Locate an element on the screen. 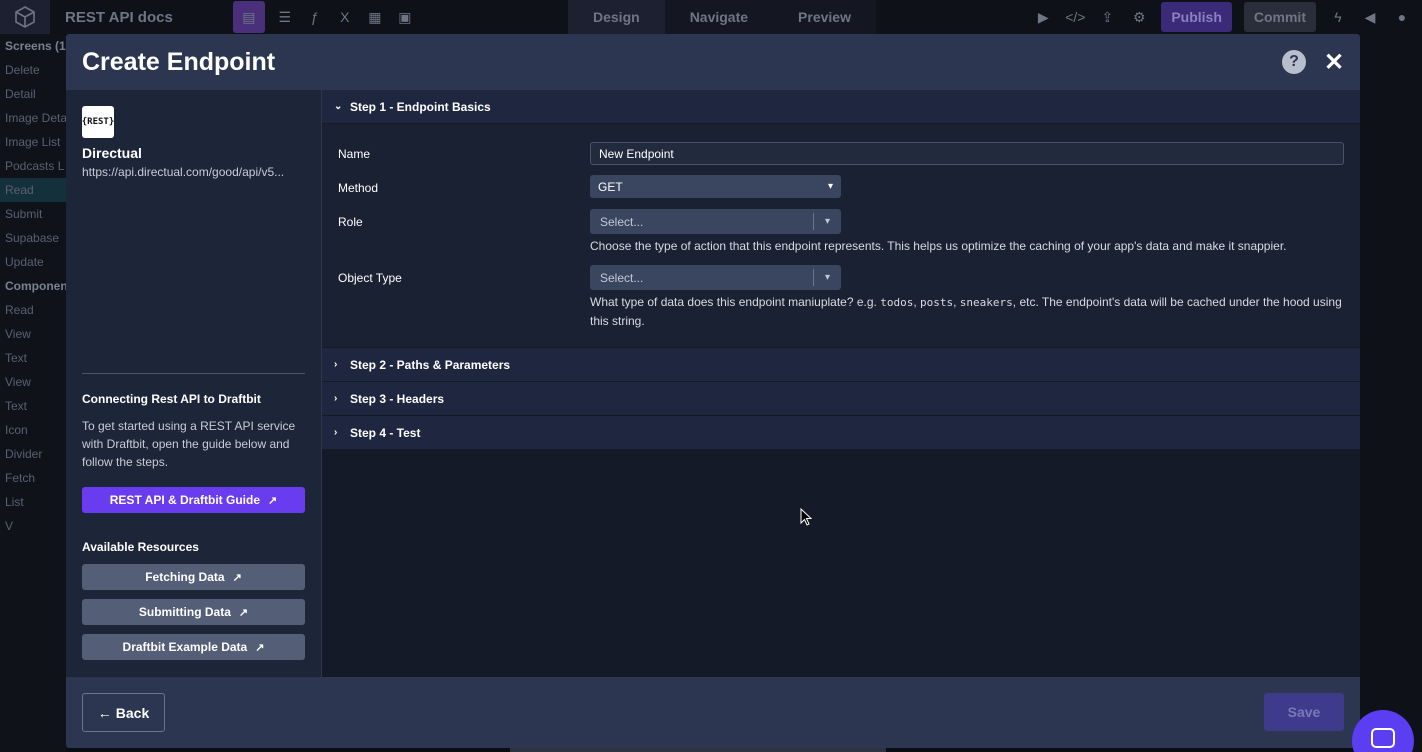  arrow-left-icon: ← is located at coordinates (104, 712).